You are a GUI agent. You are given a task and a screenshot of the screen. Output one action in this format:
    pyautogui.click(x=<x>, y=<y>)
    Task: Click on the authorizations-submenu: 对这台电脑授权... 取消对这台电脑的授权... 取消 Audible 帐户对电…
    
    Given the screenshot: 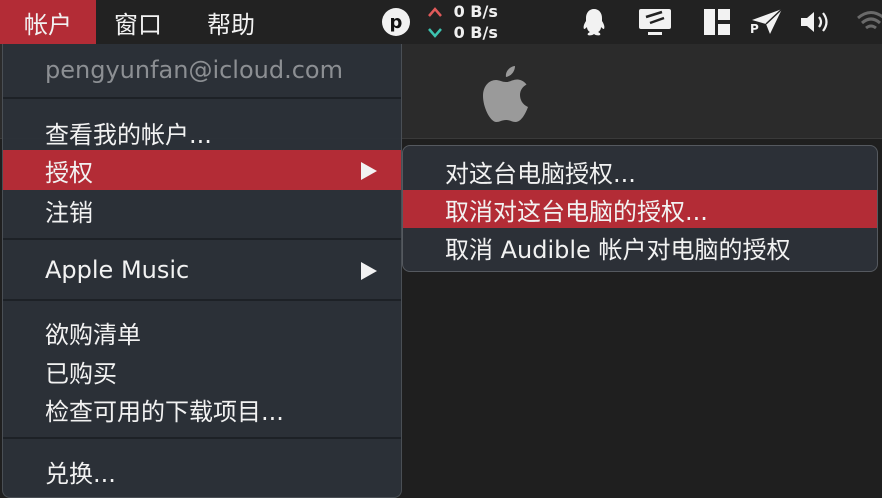 What is the action you would take?
    pyautogui.click(x=640, y=208)
    